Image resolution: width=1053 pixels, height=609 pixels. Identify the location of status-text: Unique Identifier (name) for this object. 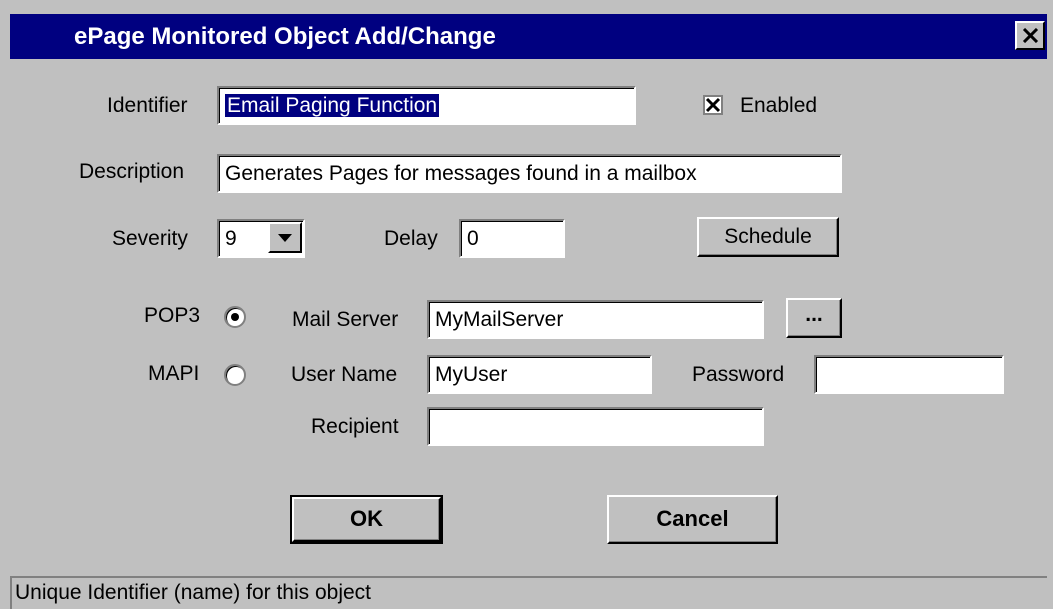
(193, 592).